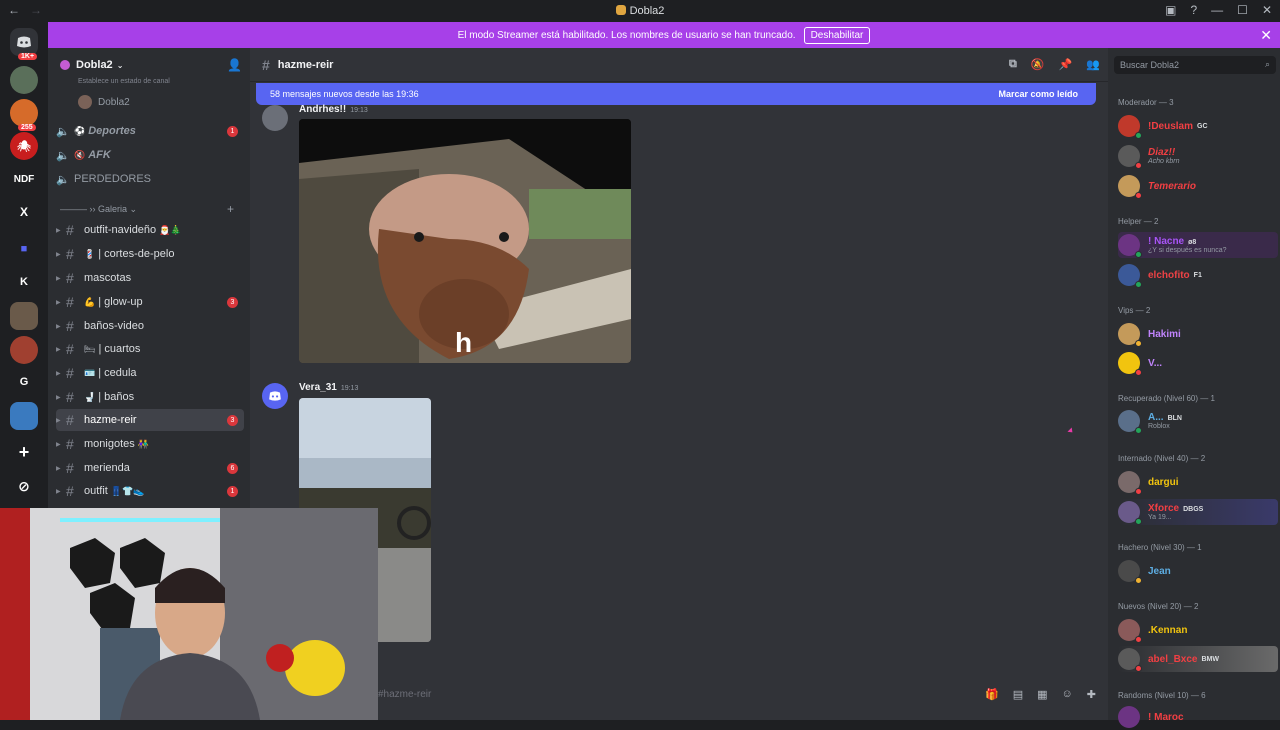  Describe the element at coordinates (63, 131) in the screenshot. I see `speaker-icon: 🔈` at that location.